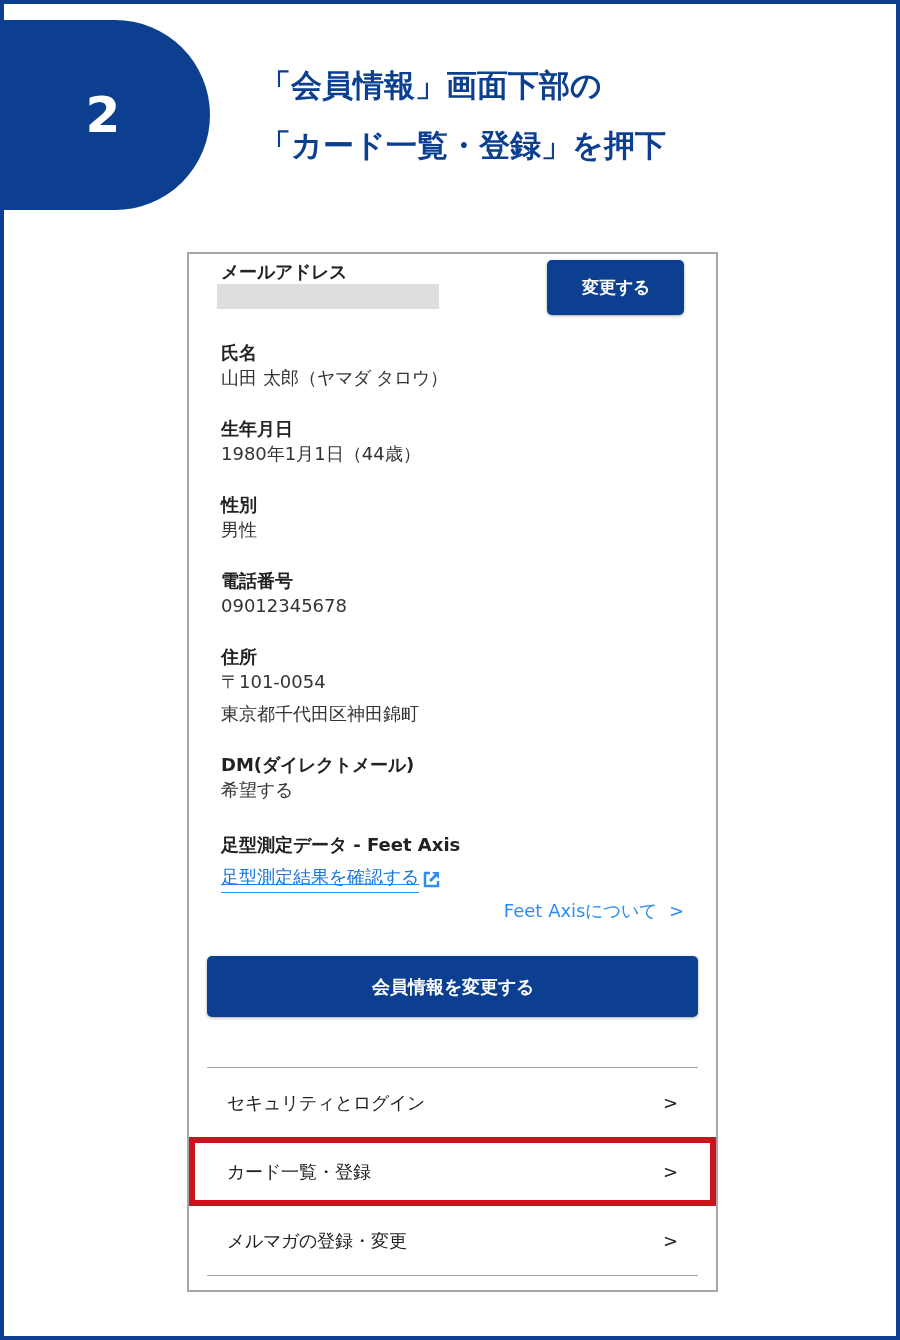 This screenshot has width=900, height=1340. Describe the element at coordinates (593, 910) in the screenshot. I see `about-link: Feet Axisについて >` at that location.